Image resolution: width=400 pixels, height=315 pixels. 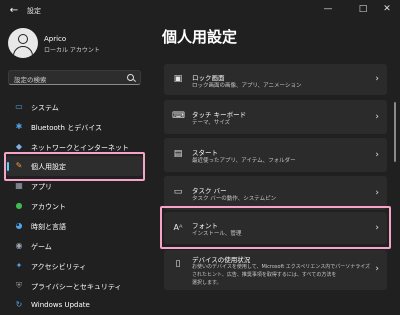 What do you see at coordinates (23, 39) in the screenshot?
I see `avatar-head-icon` at bounding box center [23, 39].